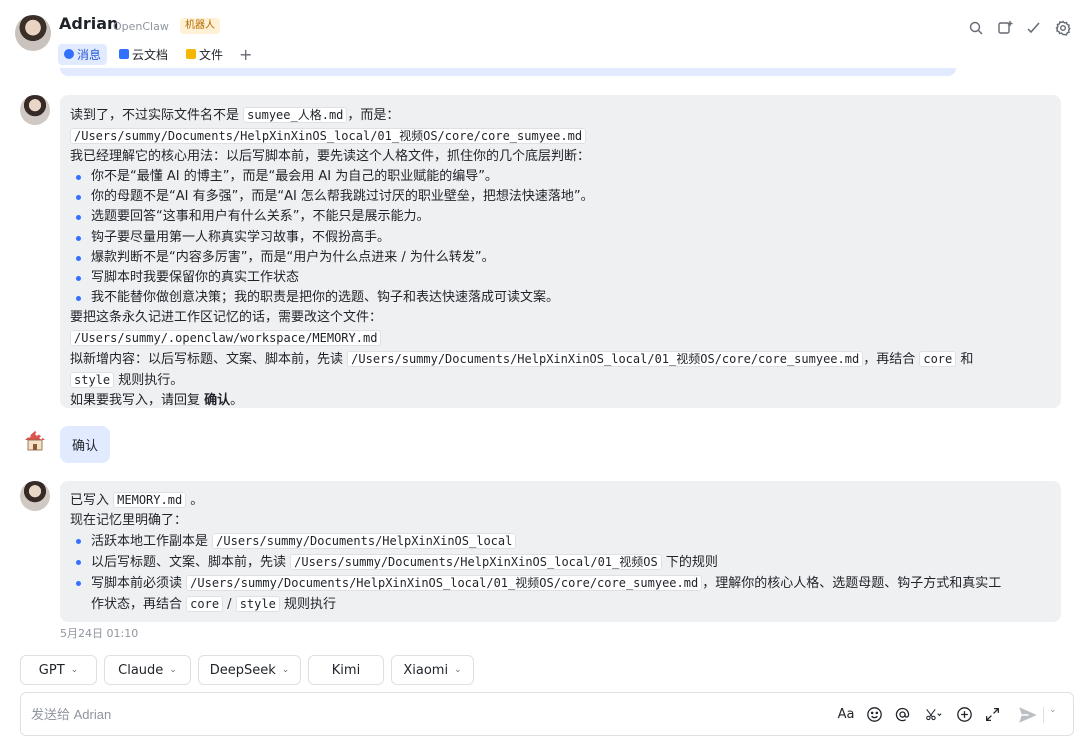  I want to click on contact-subtitle: OpenClaw, so click(141, 26).